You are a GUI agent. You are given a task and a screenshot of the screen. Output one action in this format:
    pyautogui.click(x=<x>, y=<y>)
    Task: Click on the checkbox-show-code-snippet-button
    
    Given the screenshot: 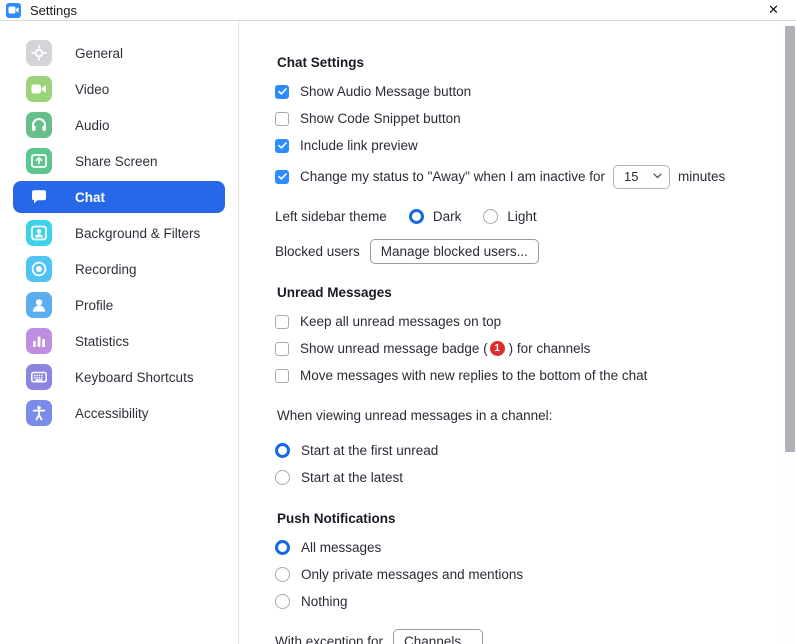 What is the action you would take?
    pyautogui.click(x=282, y=118)
    